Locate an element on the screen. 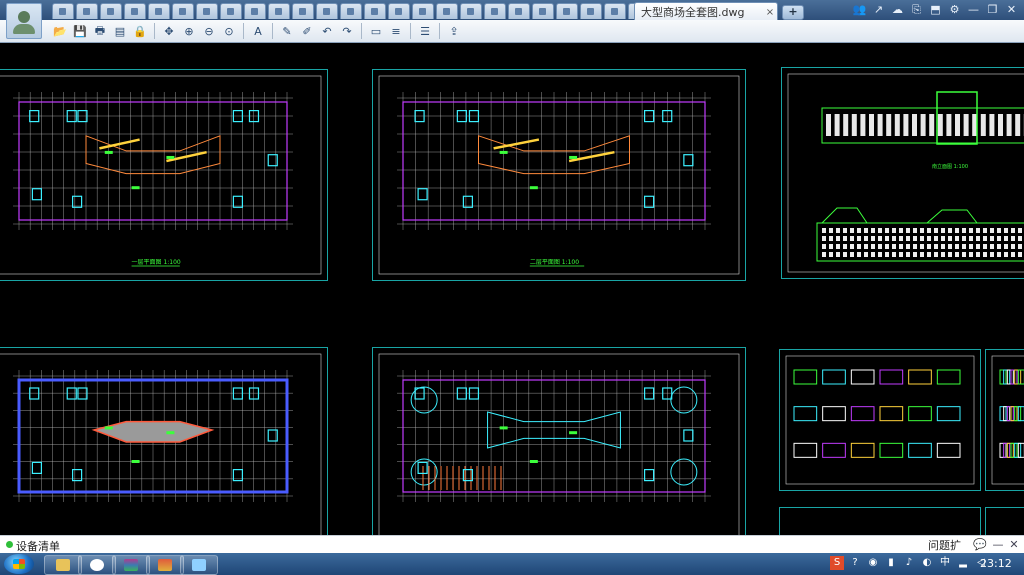 This screenshot has height=575, width=1024. dimension-icon: ≡ is located at coordinates (396, 31).